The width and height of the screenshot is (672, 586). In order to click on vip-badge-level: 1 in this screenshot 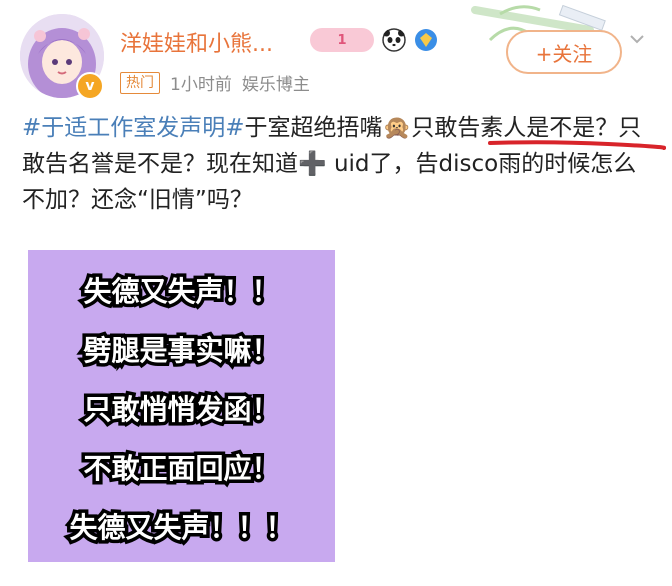, I will do `click(342, 40)`.